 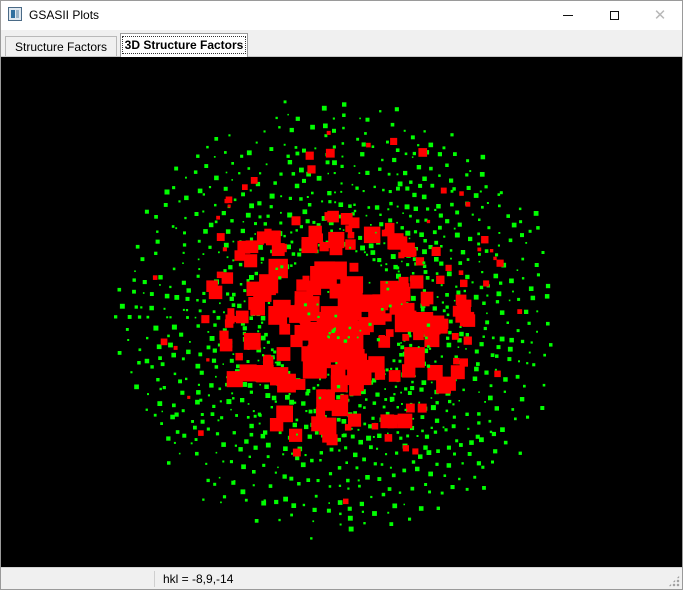 What do you see at coordinates (568, 15) in the screenshot?
I see `minimize-button` at bounding box center [568, 15].